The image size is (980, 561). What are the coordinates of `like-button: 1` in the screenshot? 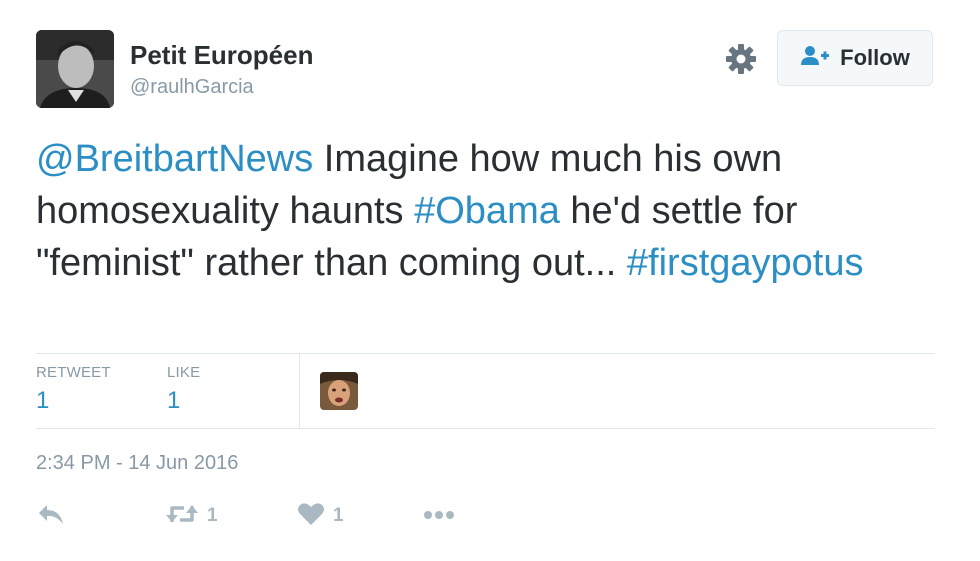 It's located at (320, 516).